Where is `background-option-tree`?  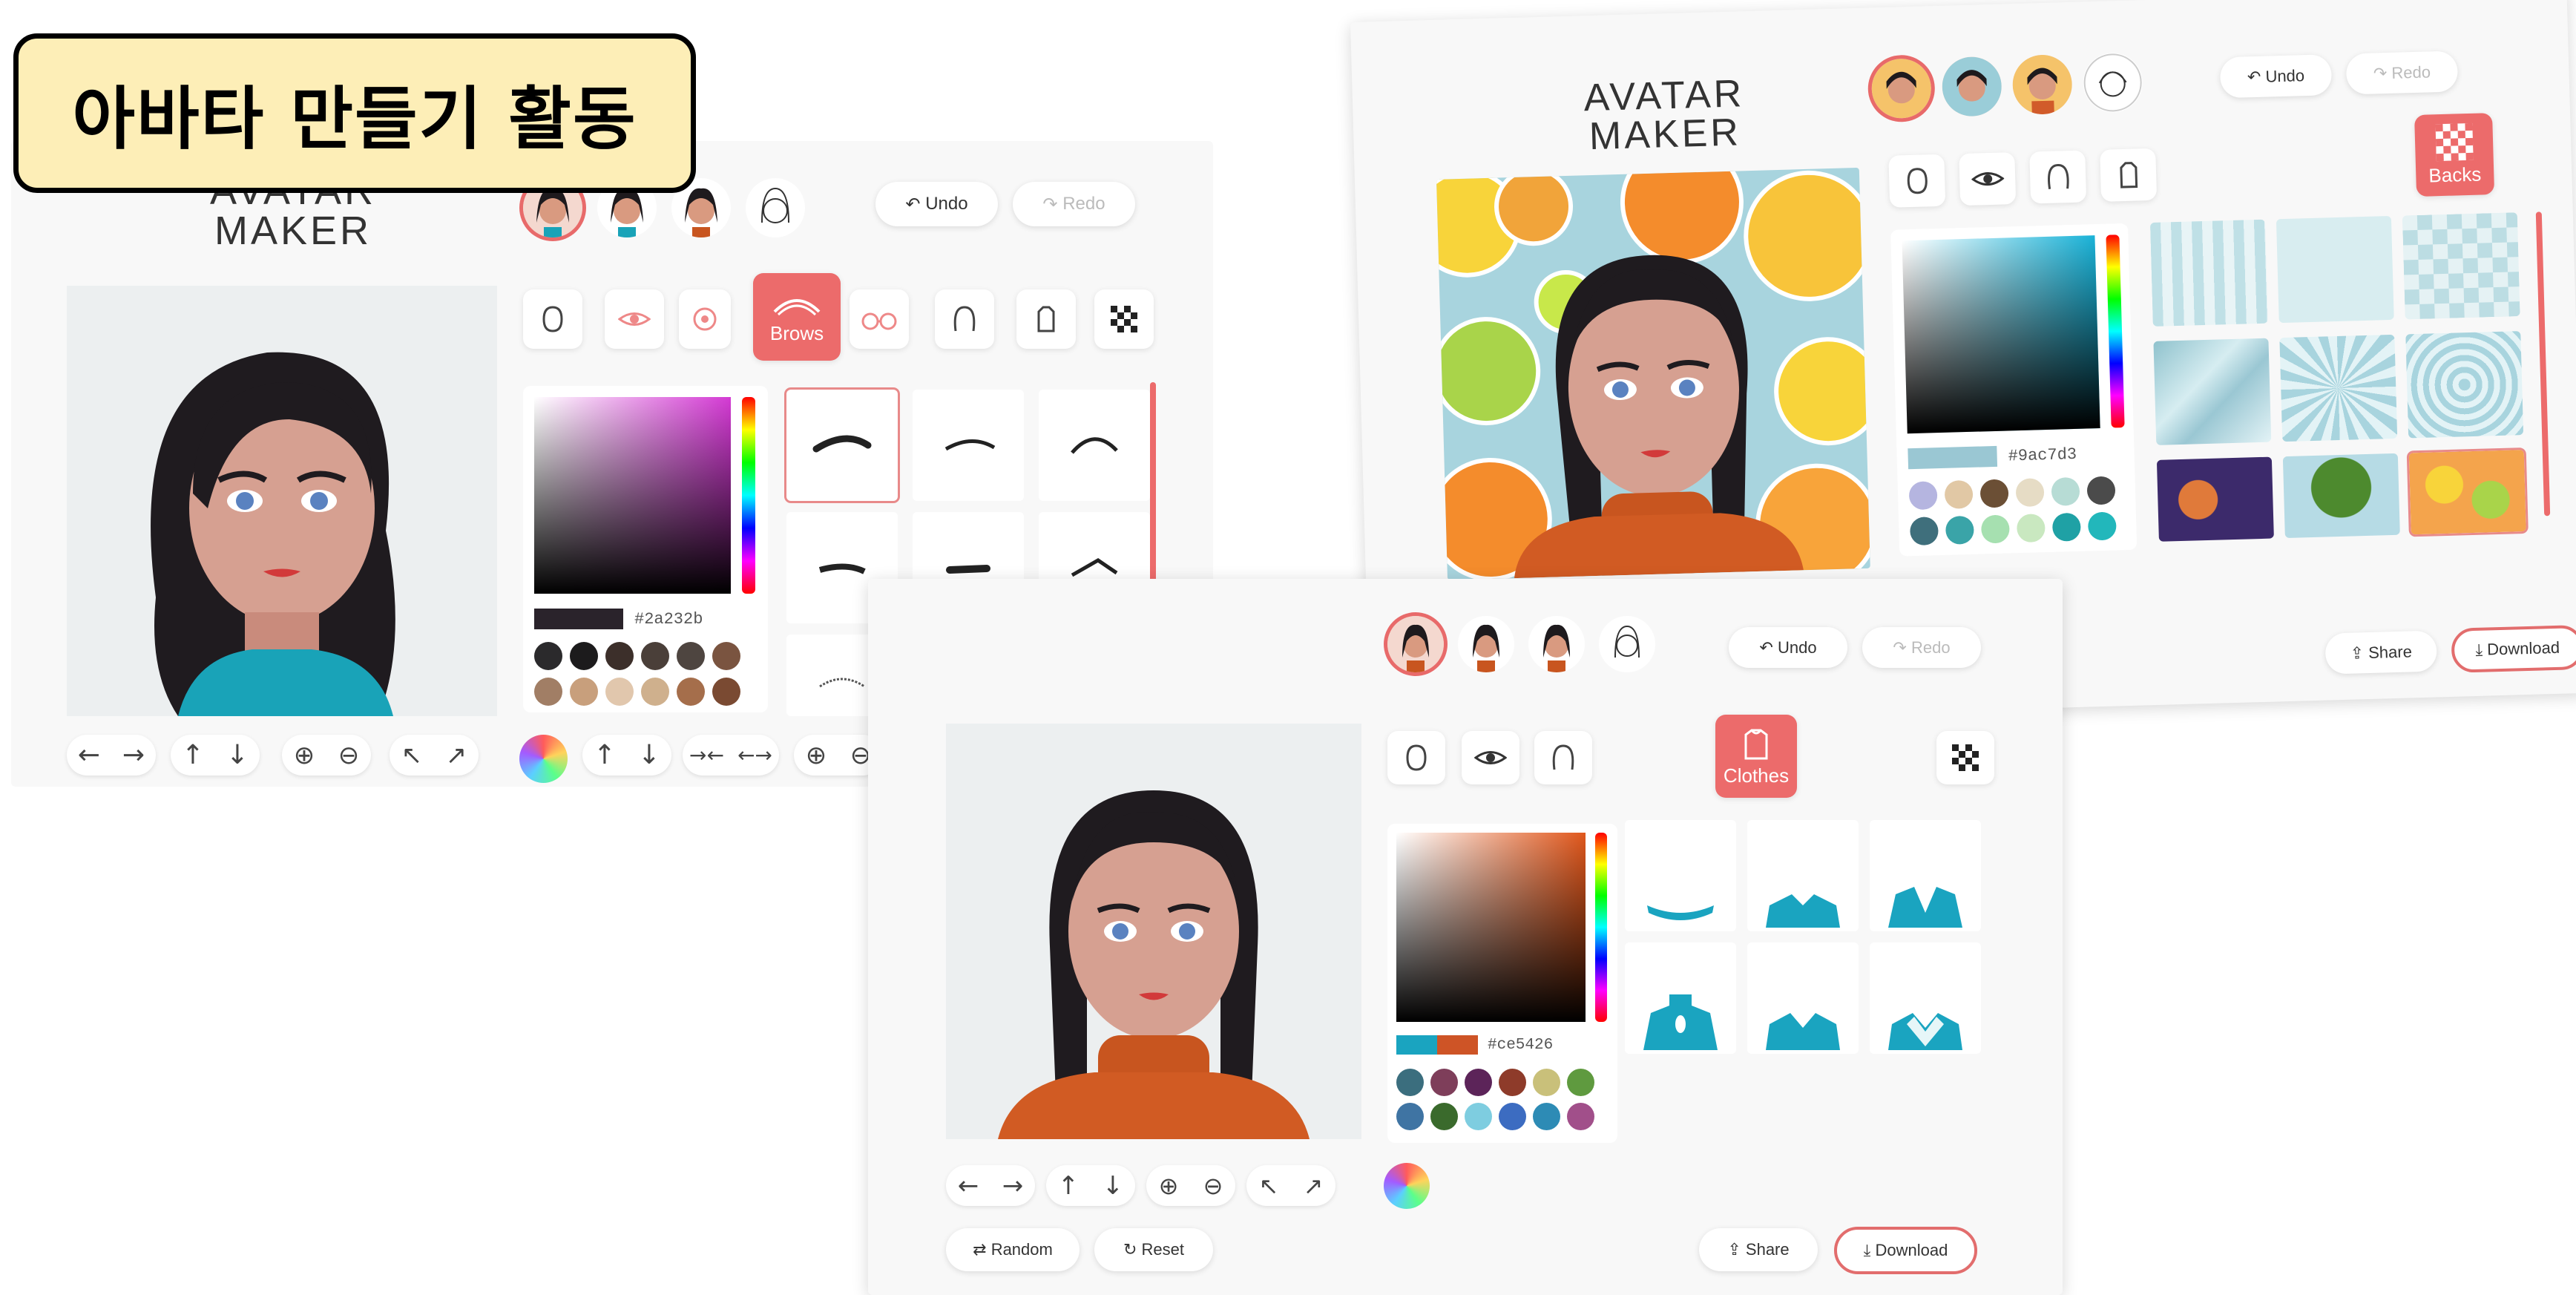
background-option-tree is located at coordinates (2341, 496).